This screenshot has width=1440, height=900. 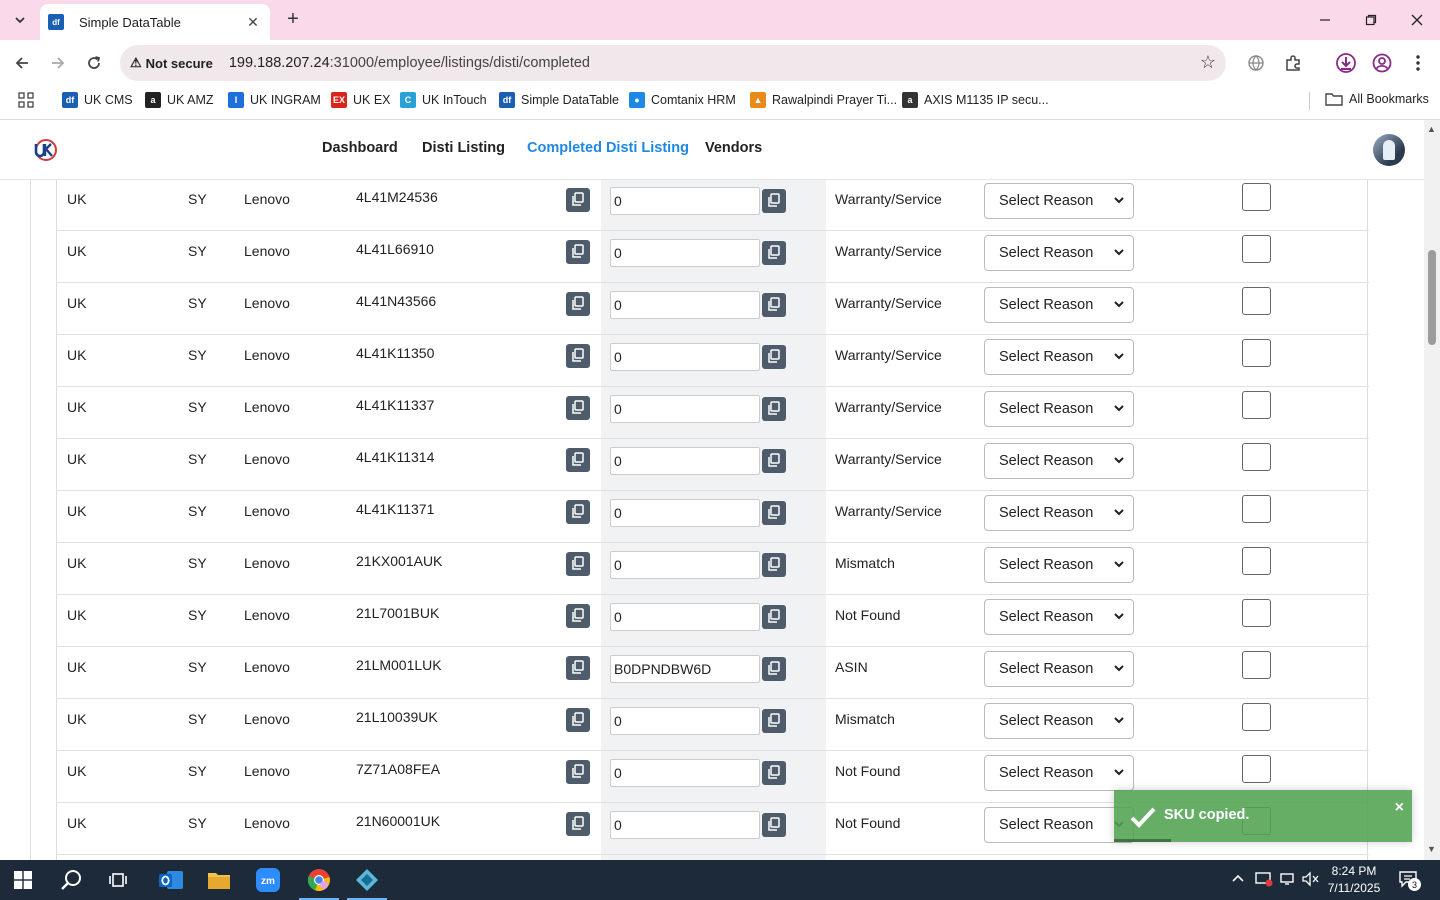 I want to click on bookmark-item: ● Comtanix HRM, so click(x=682, y=100).